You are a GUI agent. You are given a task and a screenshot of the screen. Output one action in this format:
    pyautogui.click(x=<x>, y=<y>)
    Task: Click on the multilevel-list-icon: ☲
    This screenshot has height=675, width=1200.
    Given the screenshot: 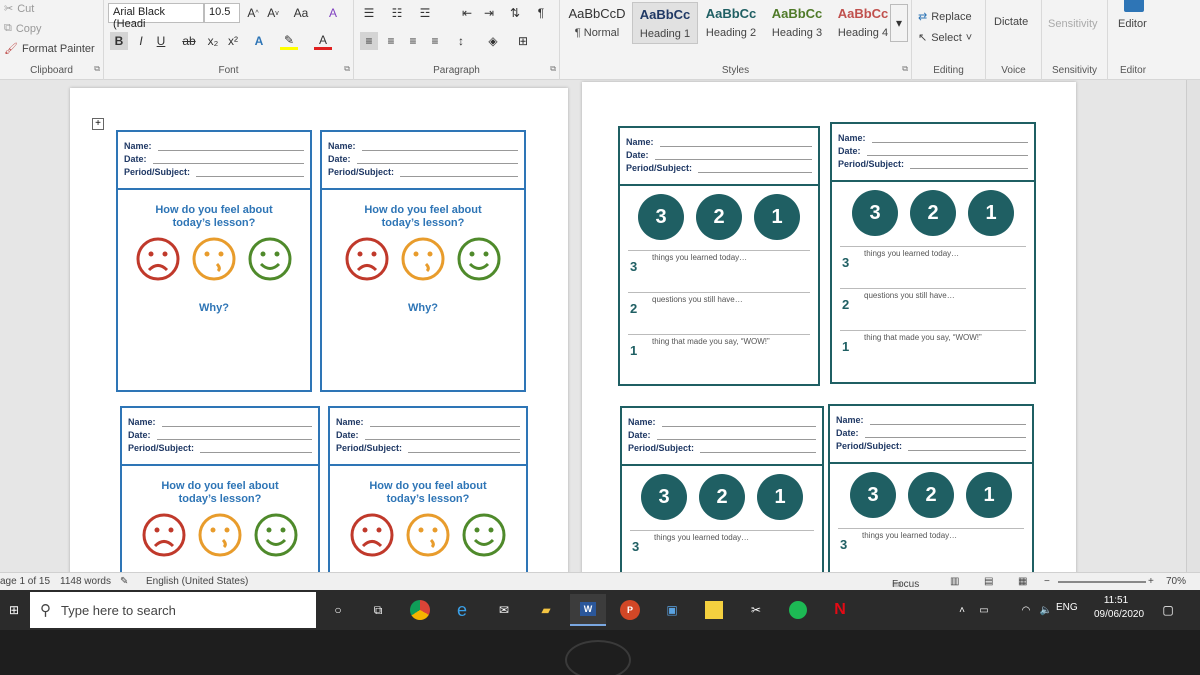 What is the action you would take?
    pyautogui.click(x=425, y=13)
    